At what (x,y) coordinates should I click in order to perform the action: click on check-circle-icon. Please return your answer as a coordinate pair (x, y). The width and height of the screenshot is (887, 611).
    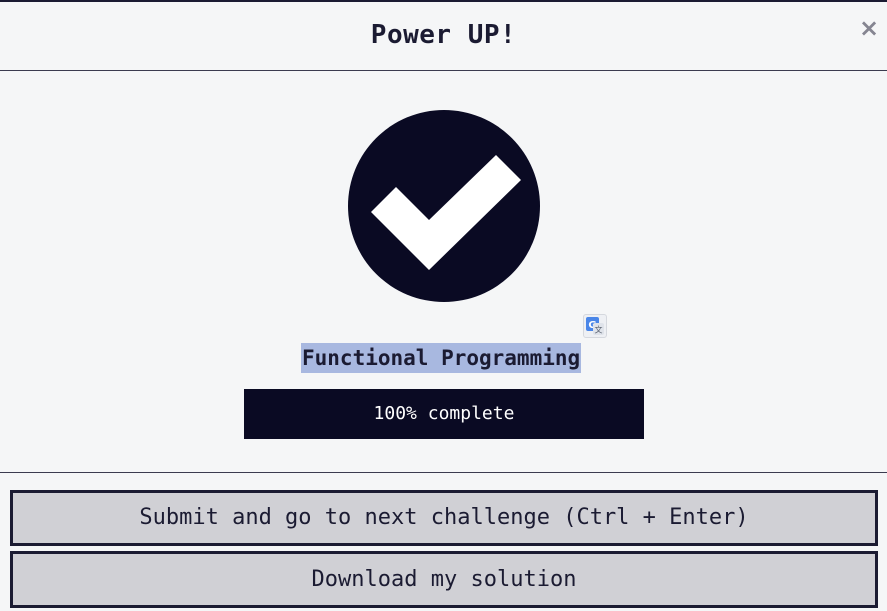
    Looking at the image, I should click on (444, 206).